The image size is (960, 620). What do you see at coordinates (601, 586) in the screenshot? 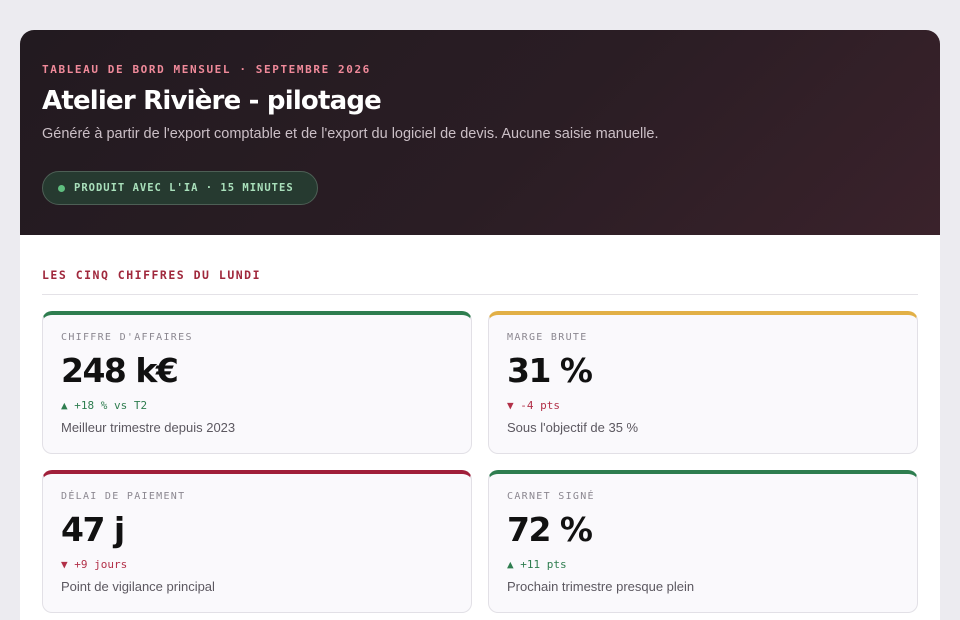
I see `kpi-note: Prochain trimestre presque plein` at bounding box center [601, 586].